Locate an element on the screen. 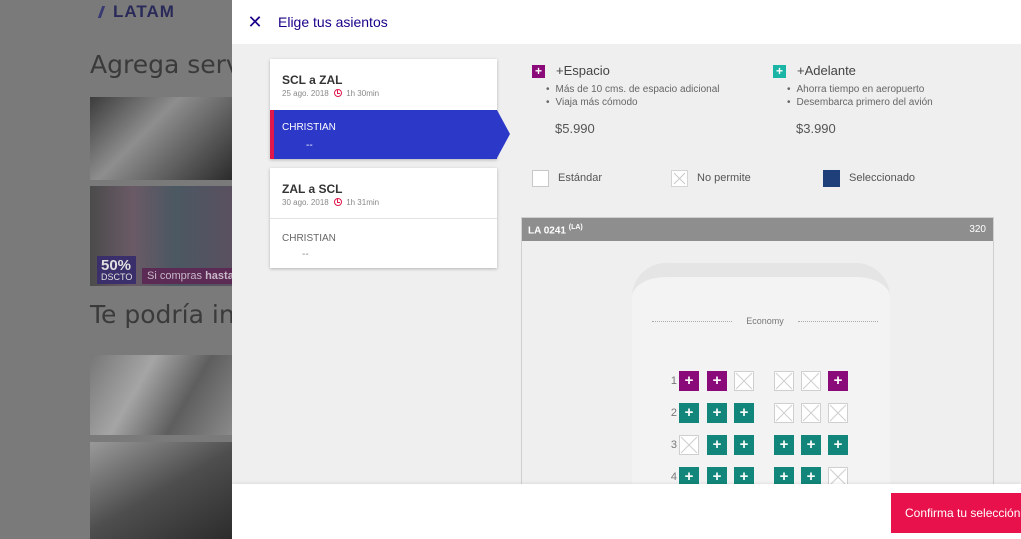  legend-label: Estándar is located at coordinates (580, 178).